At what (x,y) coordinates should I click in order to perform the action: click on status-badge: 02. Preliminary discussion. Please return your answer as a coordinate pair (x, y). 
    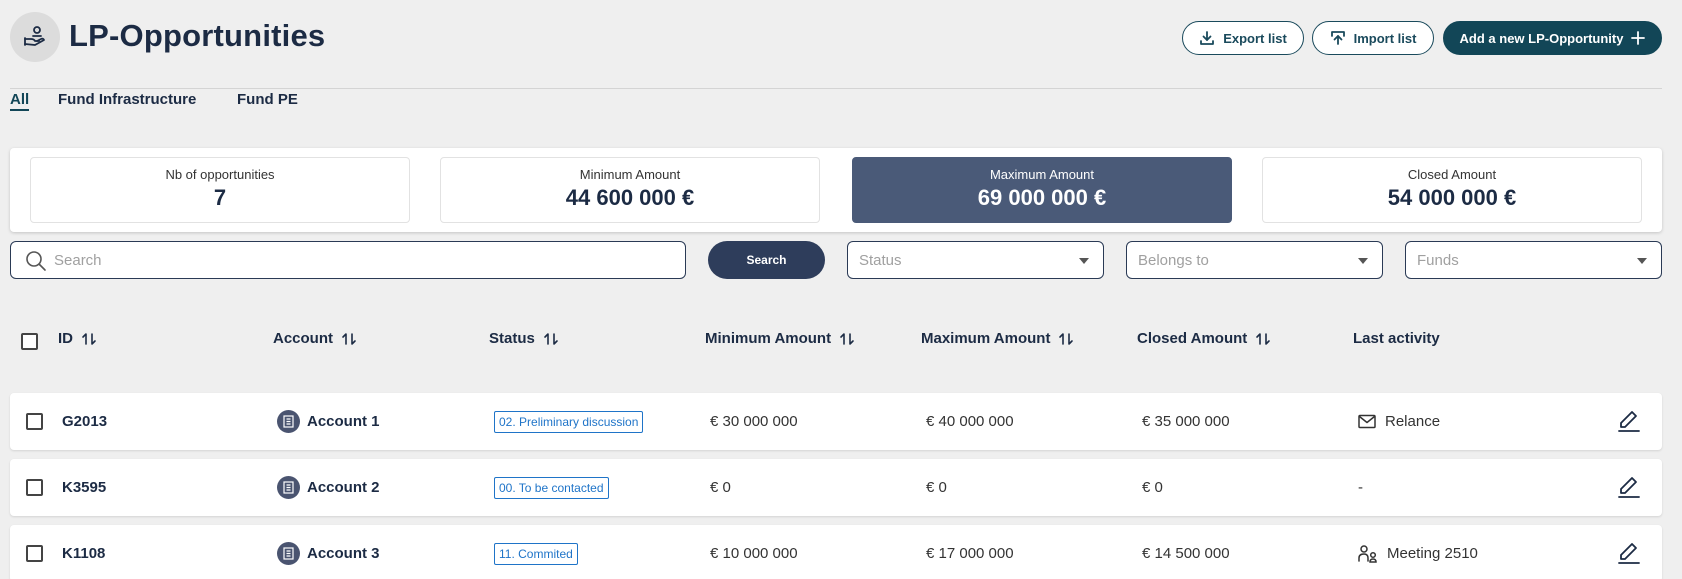
    Looking at the image, I should click on (569, 421).